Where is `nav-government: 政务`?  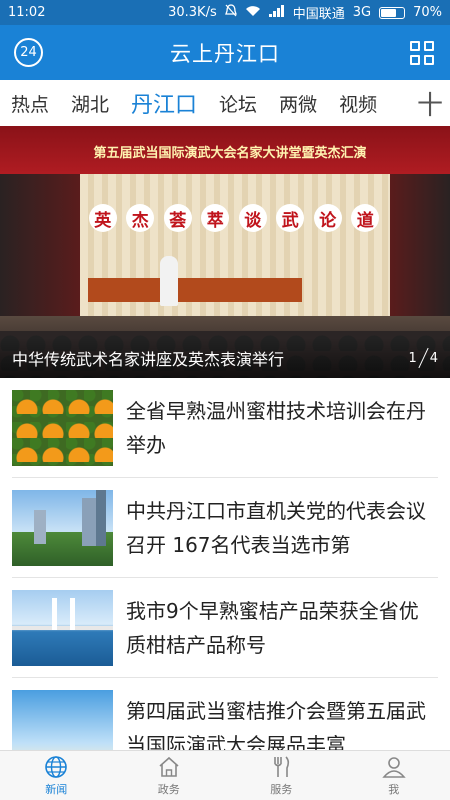 nav-government: 政务 is located at coordinates (169, 775).